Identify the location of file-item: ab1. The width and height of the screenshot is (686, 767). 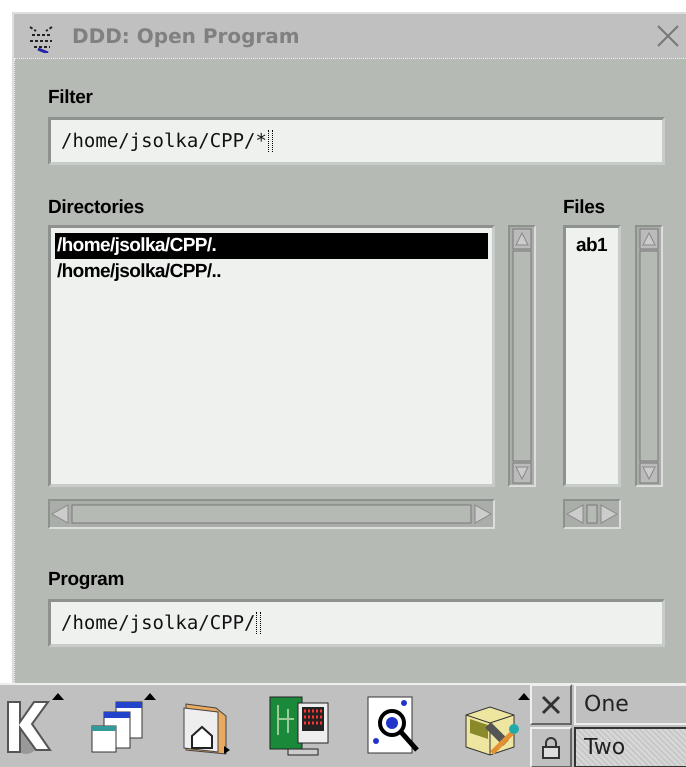
(592, 246).